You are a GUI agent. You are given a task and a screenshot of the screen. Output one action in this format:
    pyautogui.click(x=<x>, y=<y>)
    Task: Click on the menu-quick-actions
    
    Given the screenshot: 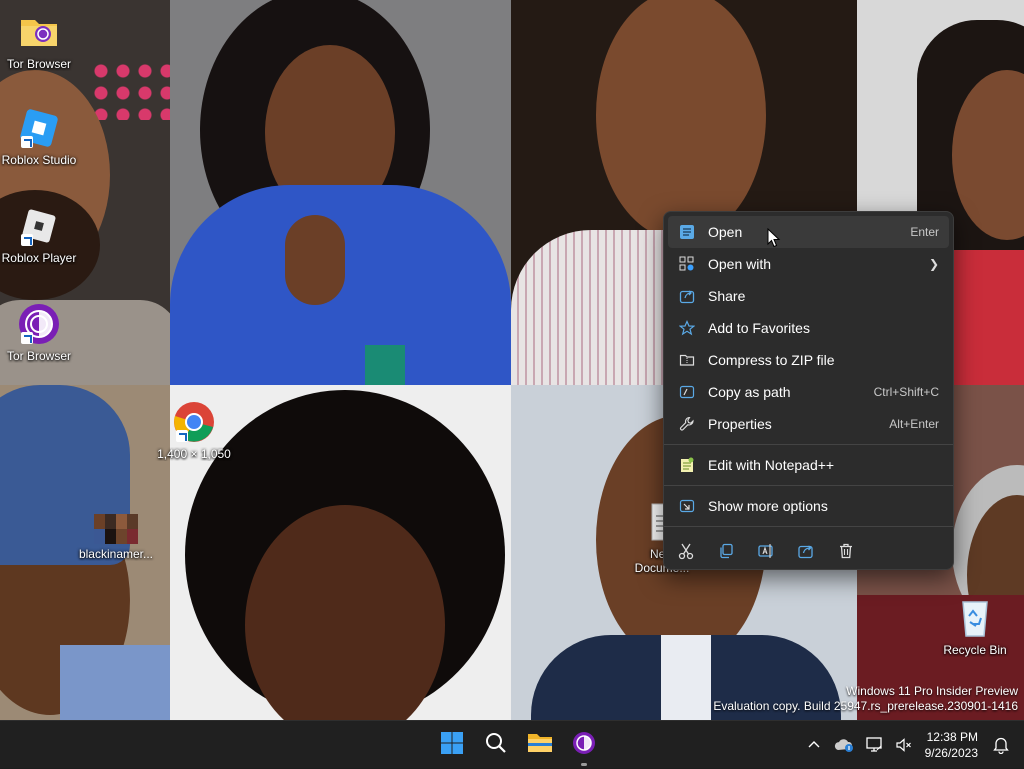 What is the action you would take?
    pyautogui.click(x=808, y=551)
    